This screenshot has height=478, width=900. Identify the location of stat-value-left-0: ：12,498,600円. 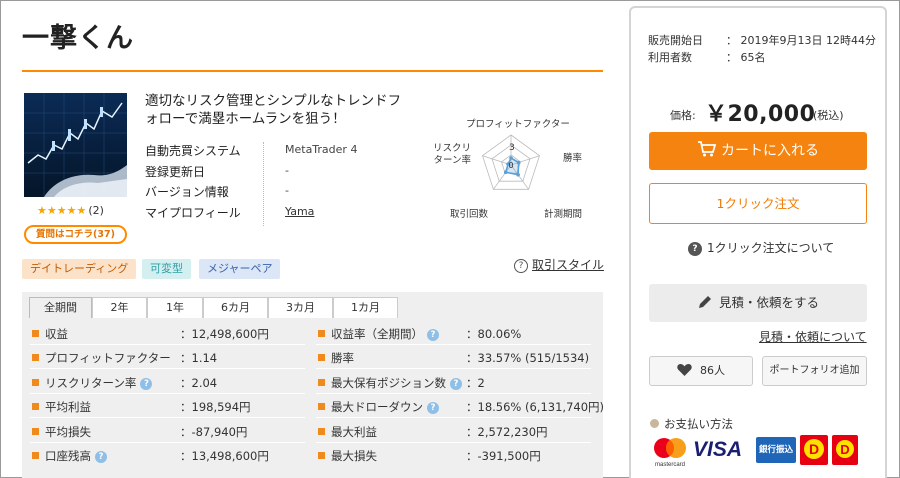
(224, 334).